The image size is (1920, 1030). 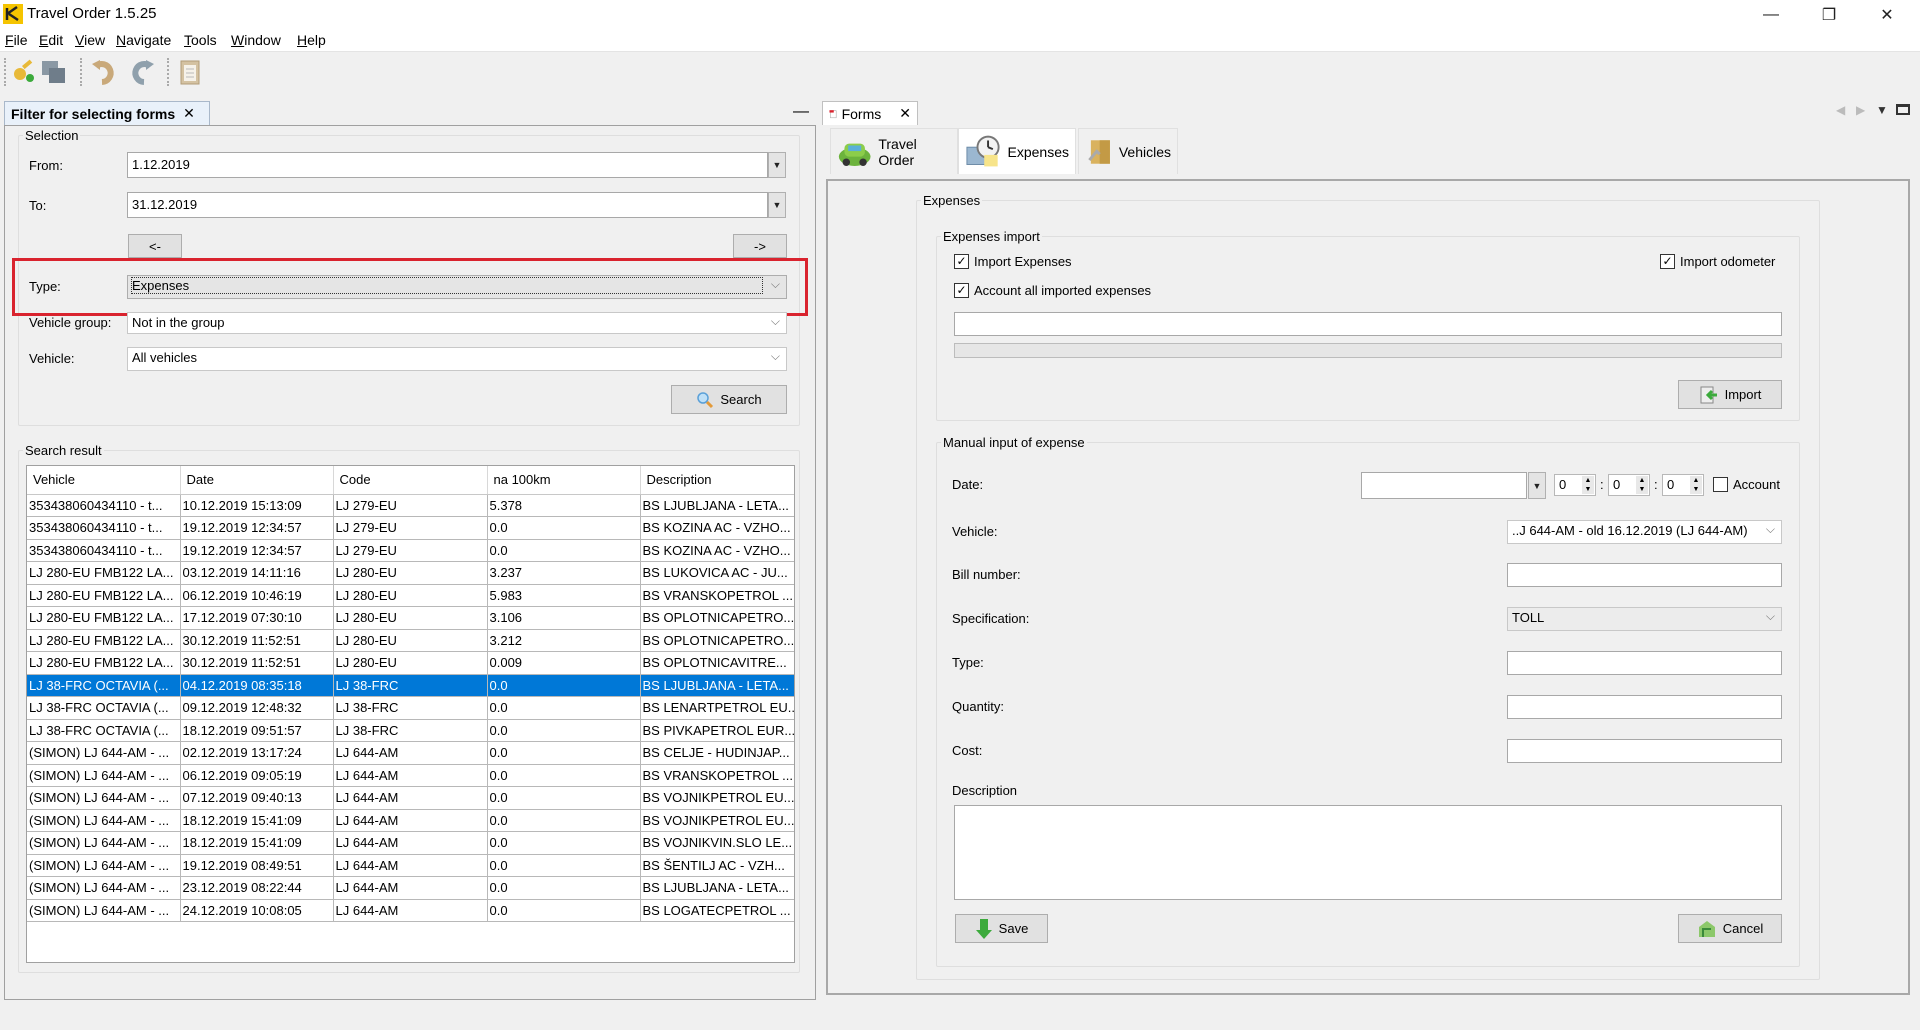 What do you see at coordinates (1720, 484) in the screenshot?
I see `account-checkbox` at bounding box center [1720, 484].